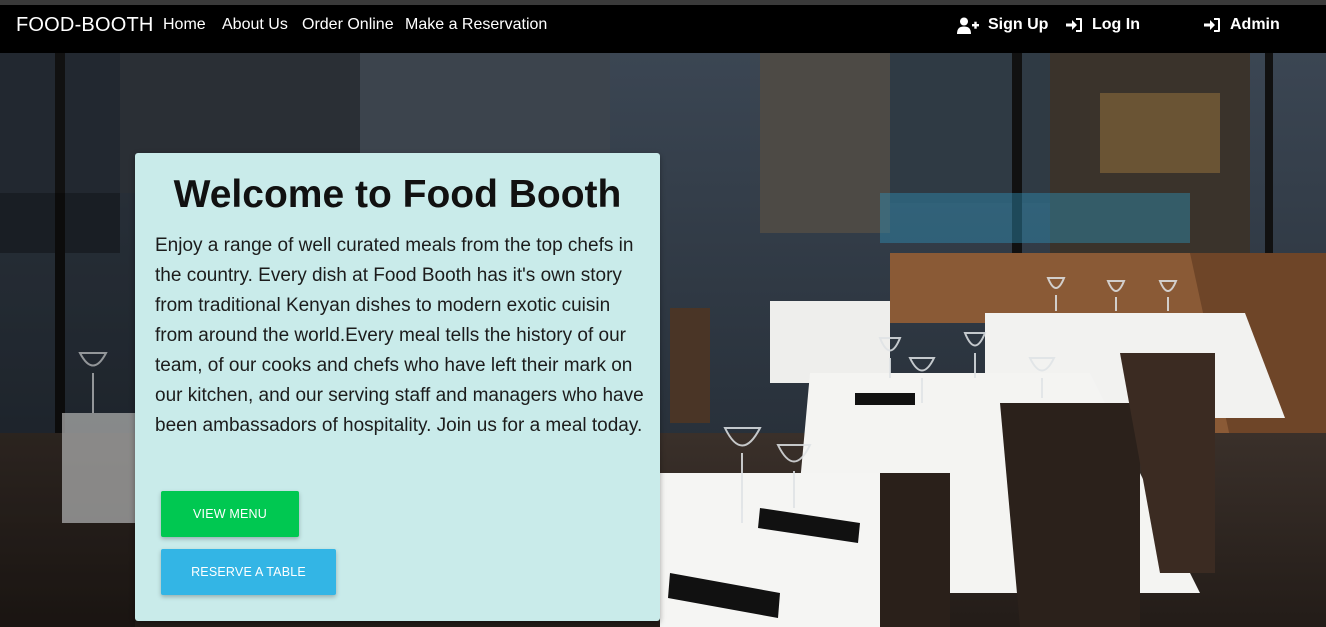 The image size is (1326, 627). I want to click on view-menu-button: VIEW MENU, so click(230, 514).